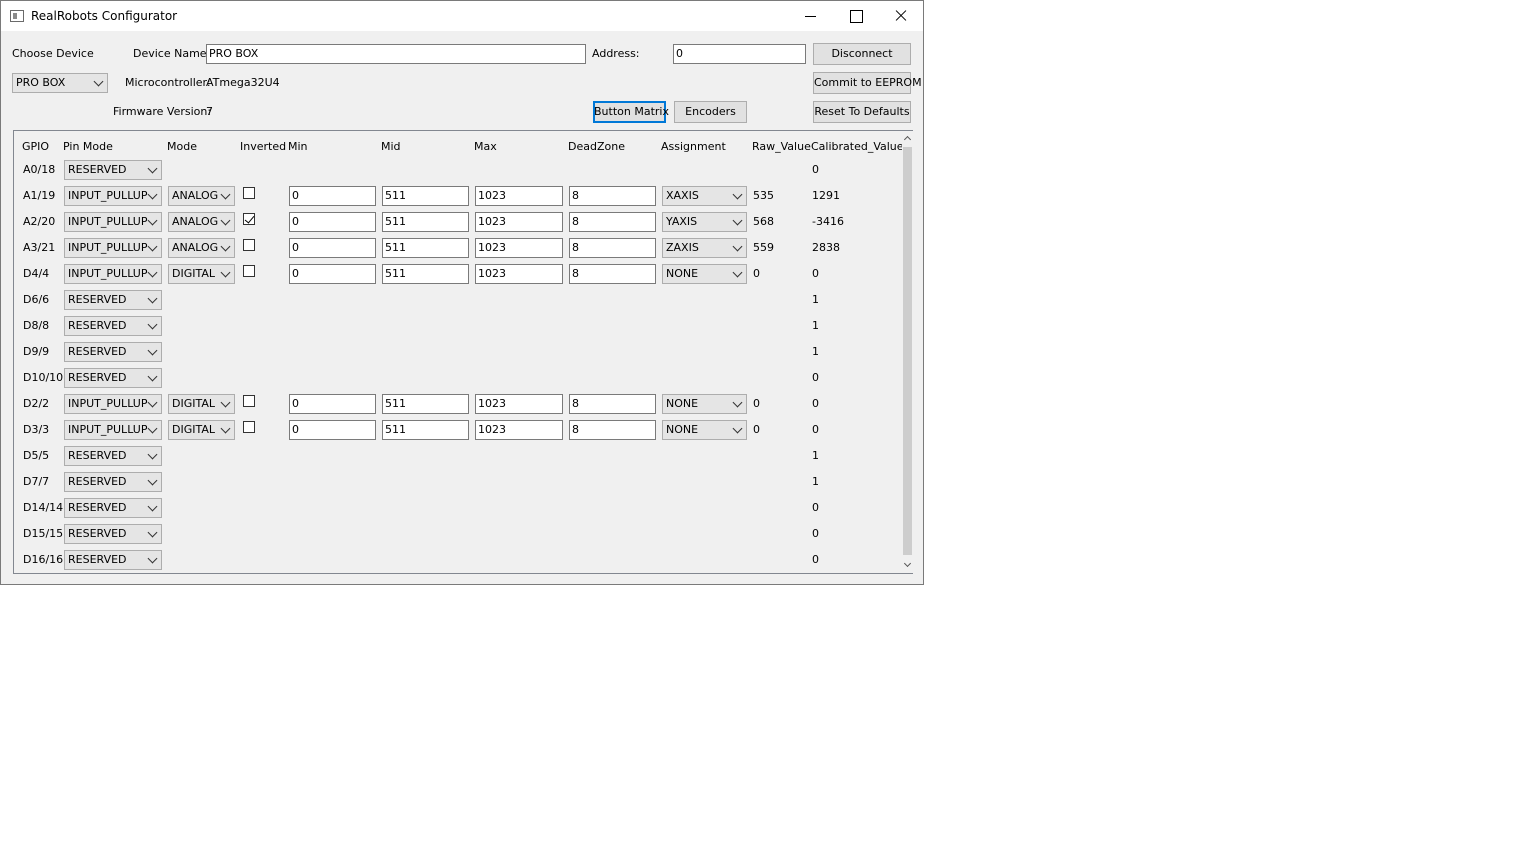 This screenshot has height=864, width=1536. Describe the element at coordinates (39, 247) in the screenshot. I see `gpio-label: A3/21` at that location.